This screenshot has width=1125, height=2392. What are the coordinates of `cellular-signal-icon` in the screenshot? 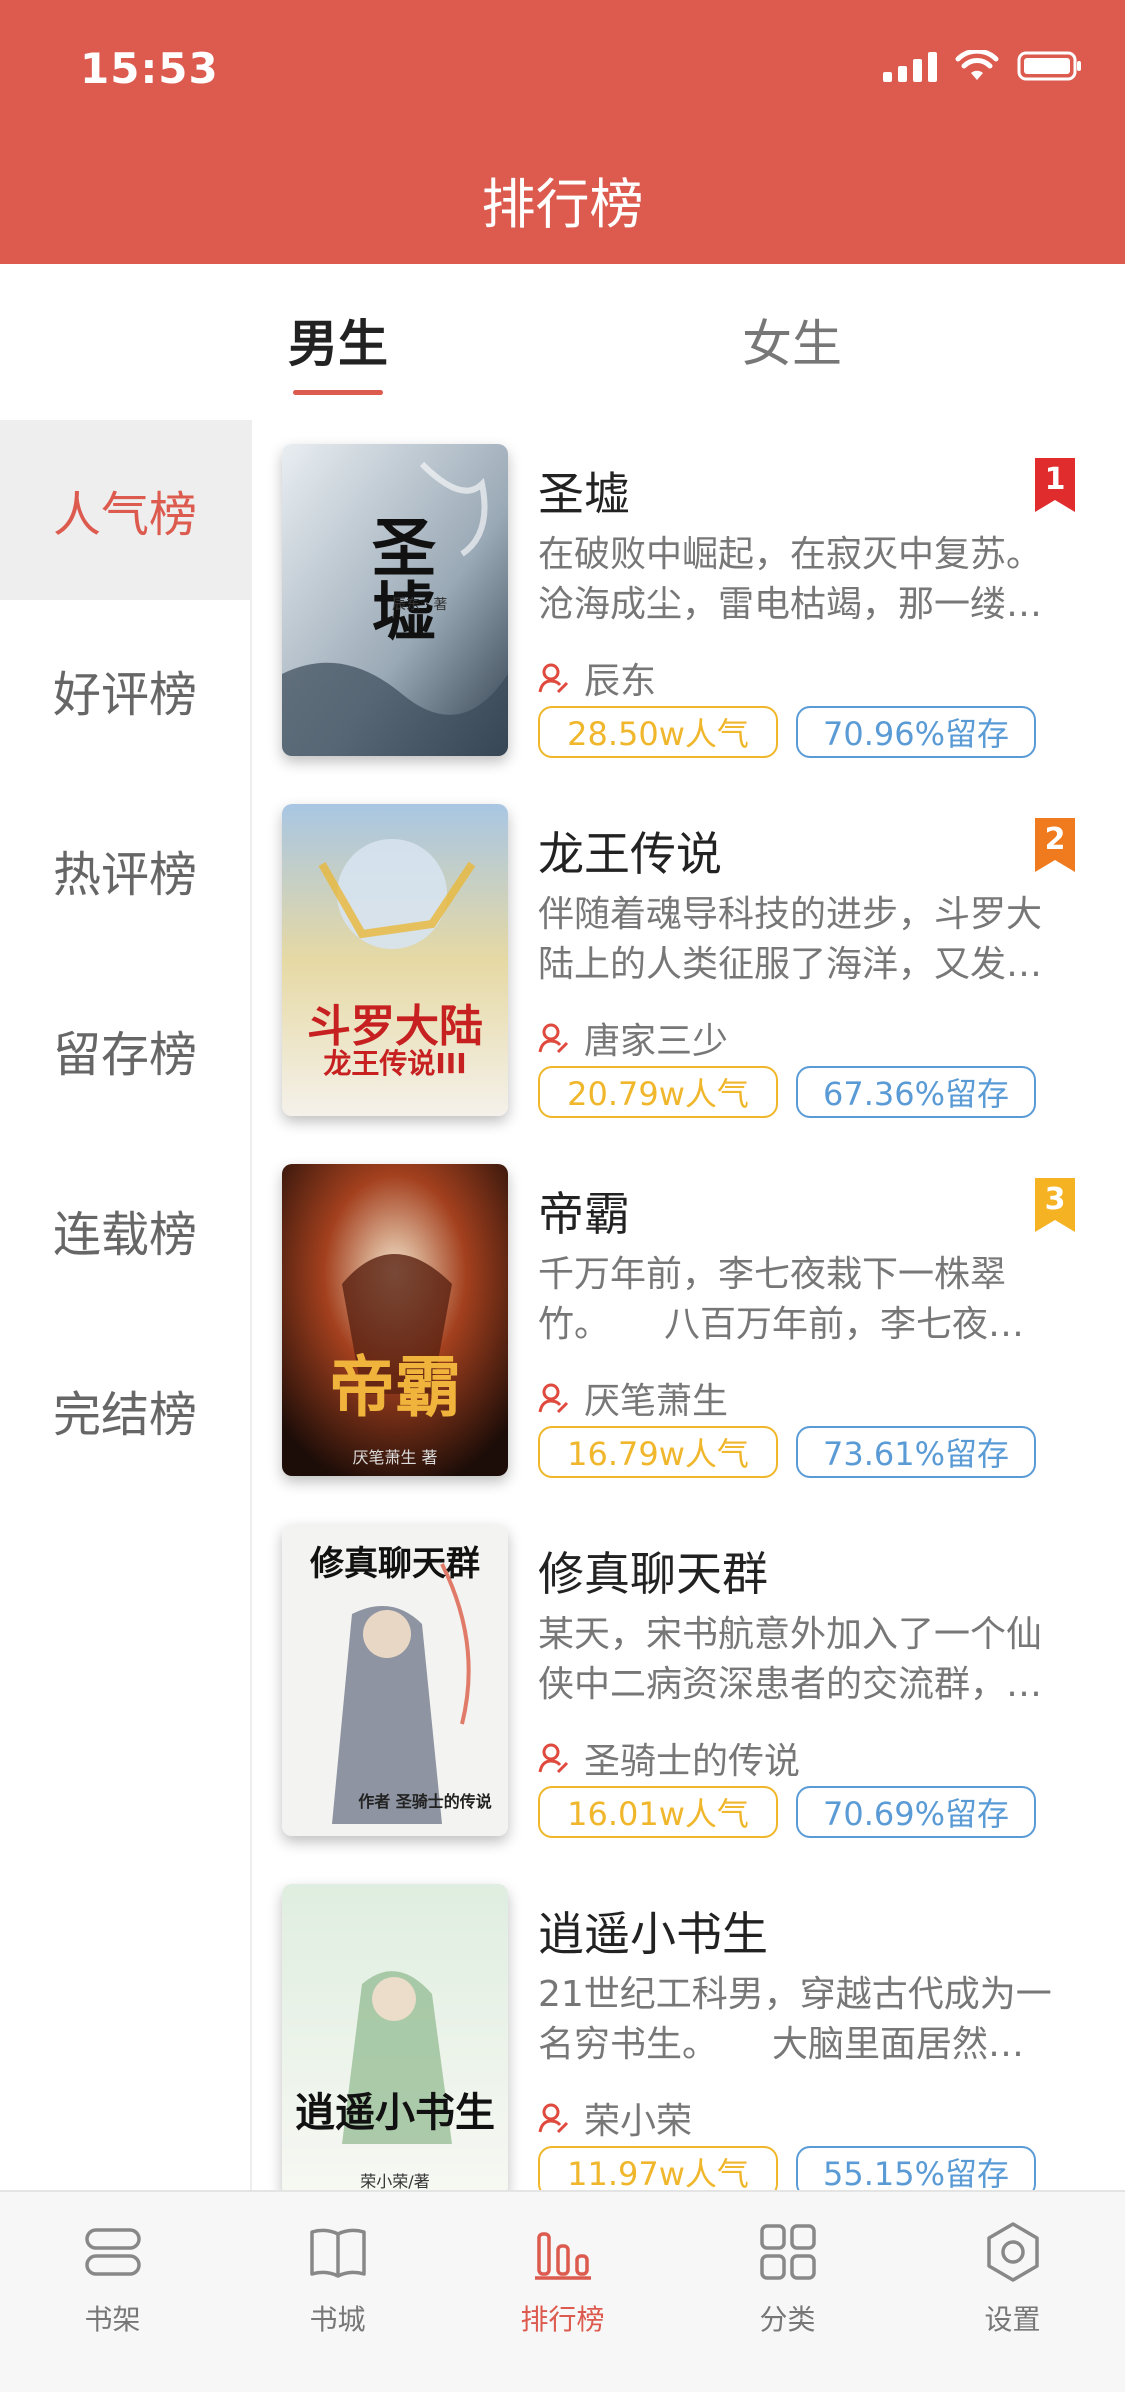 It's located at (910, 66).